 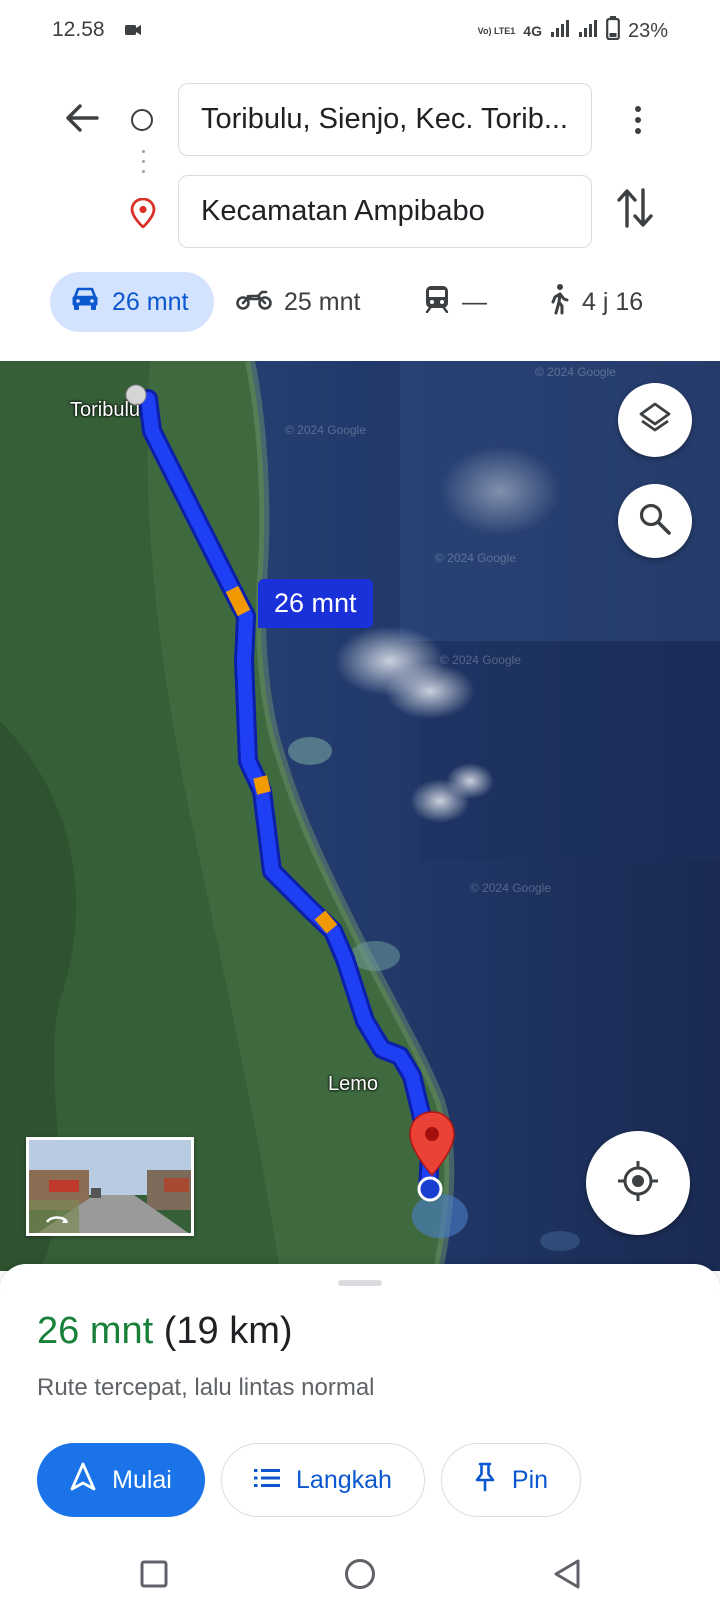 I want to click on list-icon, so click(x=267, y=1480).